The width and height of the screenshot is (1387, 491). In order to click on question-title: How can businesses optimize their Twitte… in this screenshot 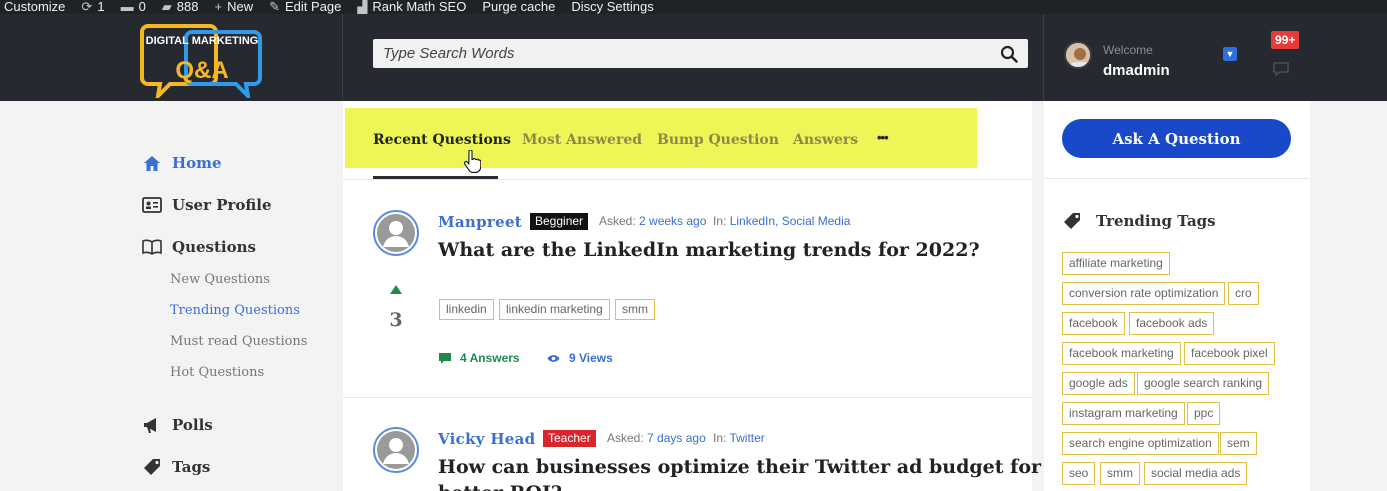, I will do `click(739, 467)`.